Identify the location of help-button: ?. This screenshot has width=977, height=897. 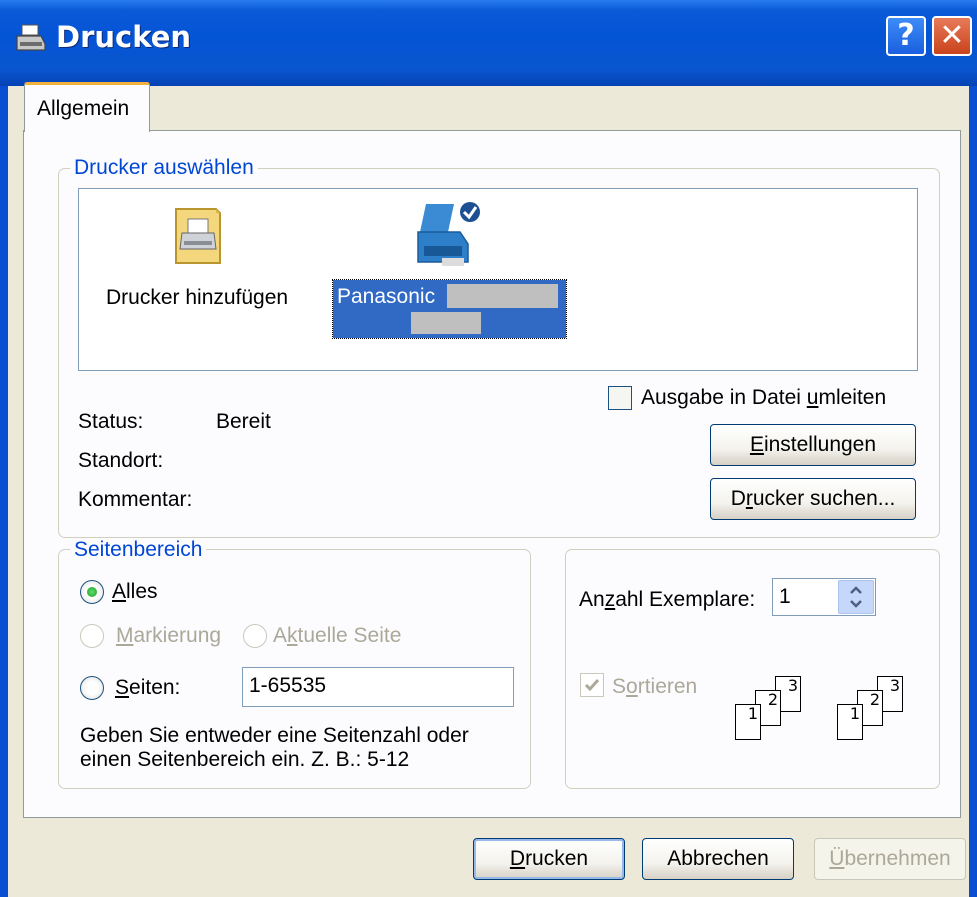
(906, 36).